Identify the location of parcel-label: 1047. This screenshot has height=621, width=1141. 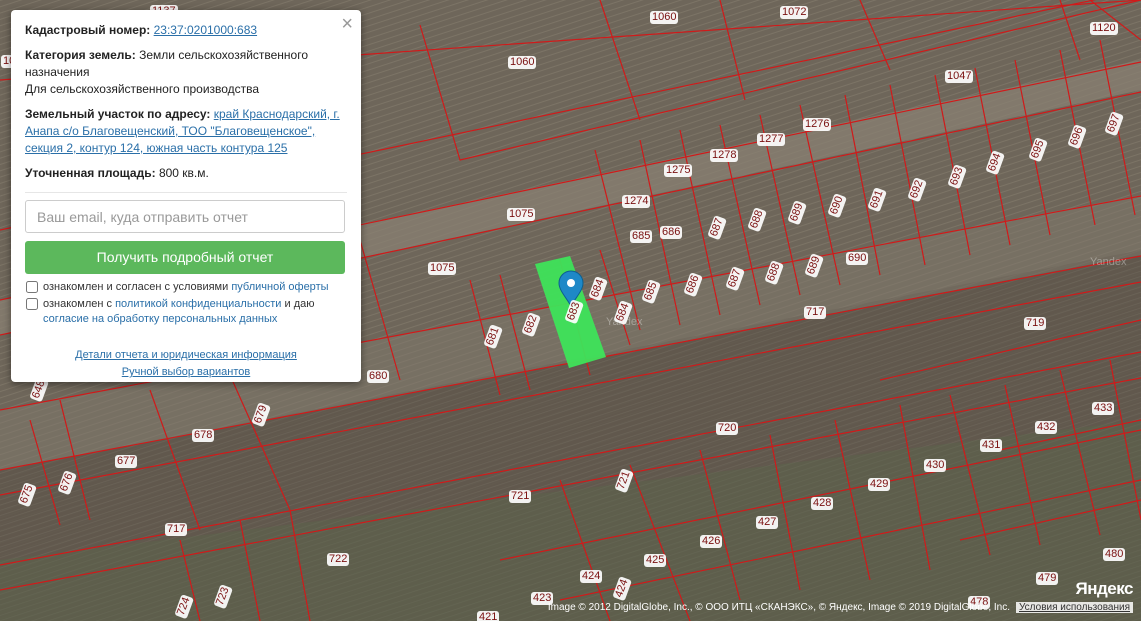
(959, 76).